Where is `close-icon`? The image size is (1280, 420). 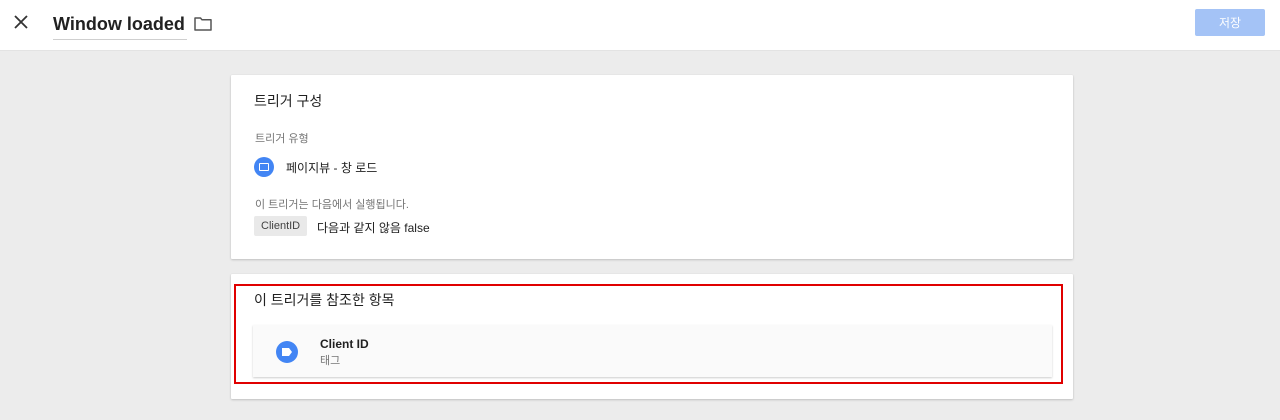
close-icon is located at coordinates (21, 22).